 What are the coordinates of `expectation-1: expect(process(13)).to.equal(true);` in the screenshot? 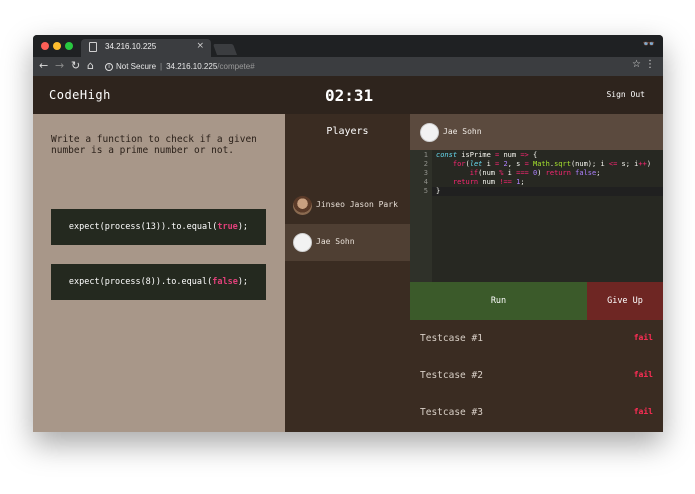 It's located at (158, 227).